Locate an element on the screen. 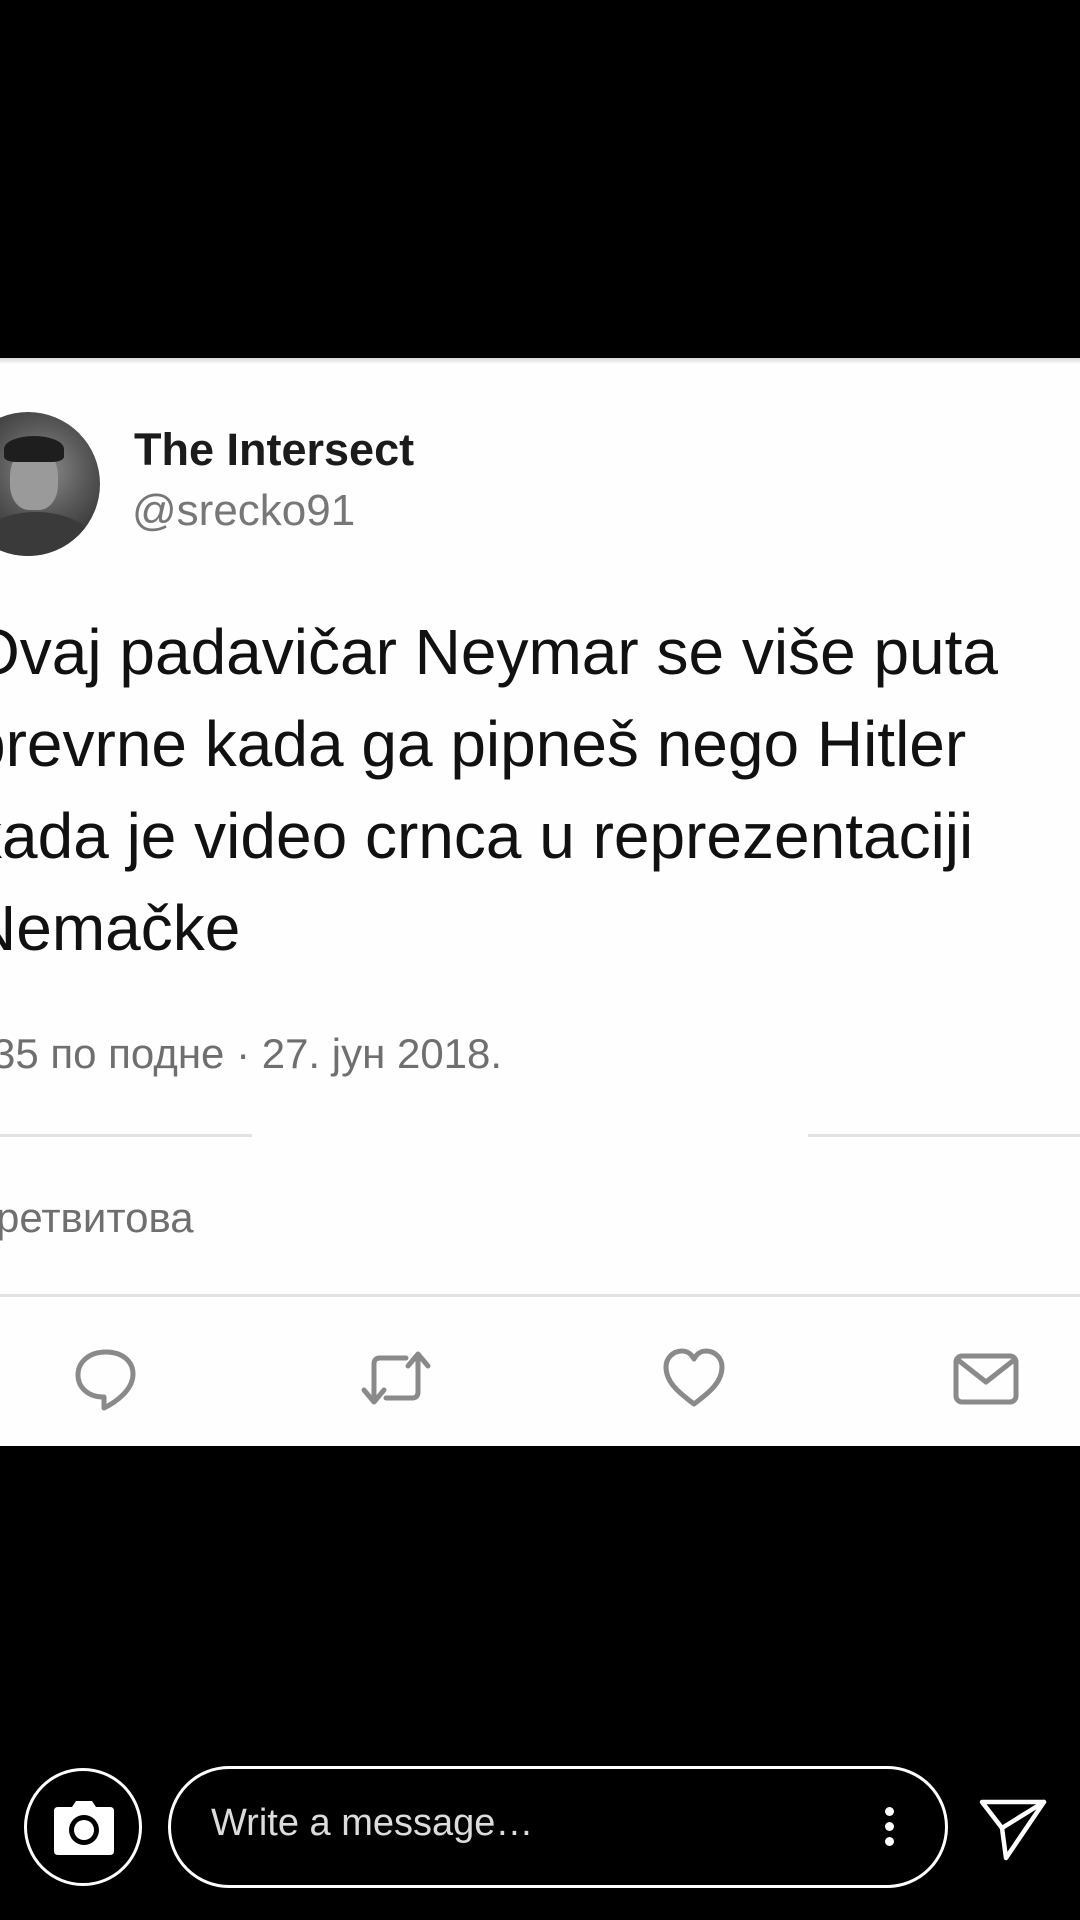 Image resolution: width=1080 pixels, height=1920 pixels. tweet-text-line: kada je video crnca u reprezentaciji is located at coordinates (487, 836).